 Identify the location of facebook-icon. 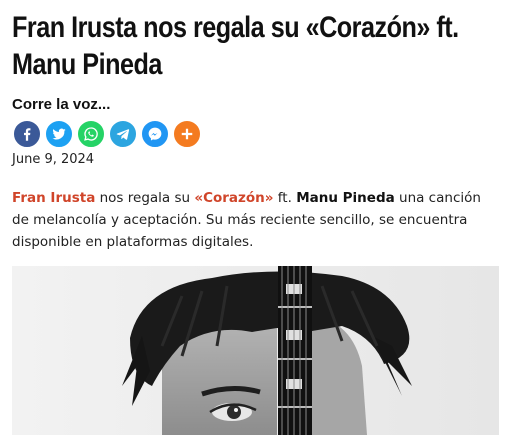
(27, 134).